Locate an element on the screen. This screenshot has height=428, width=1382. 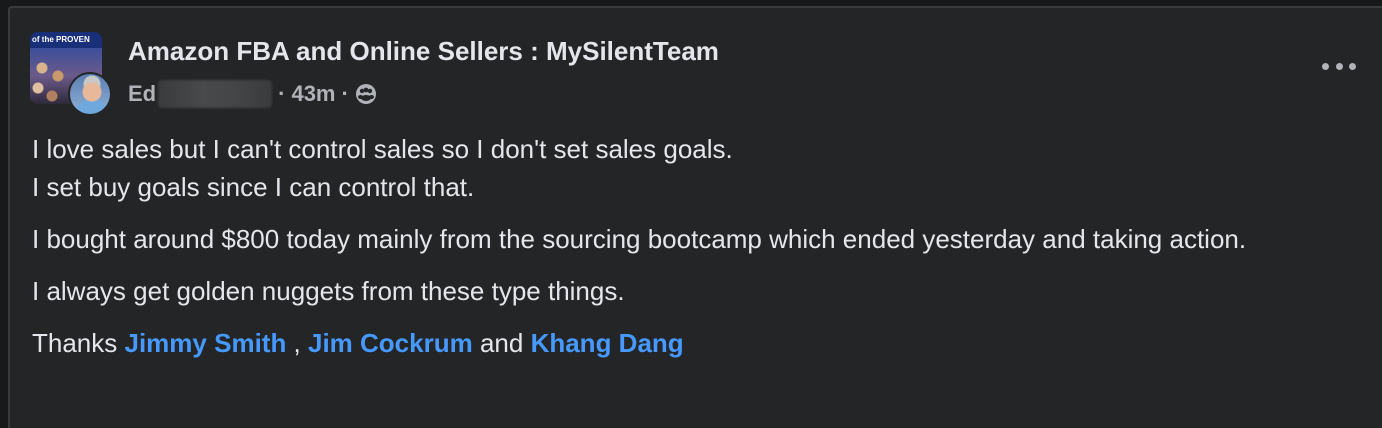
avatar-group: of the PROVEN is located at coordinates (71, 74).